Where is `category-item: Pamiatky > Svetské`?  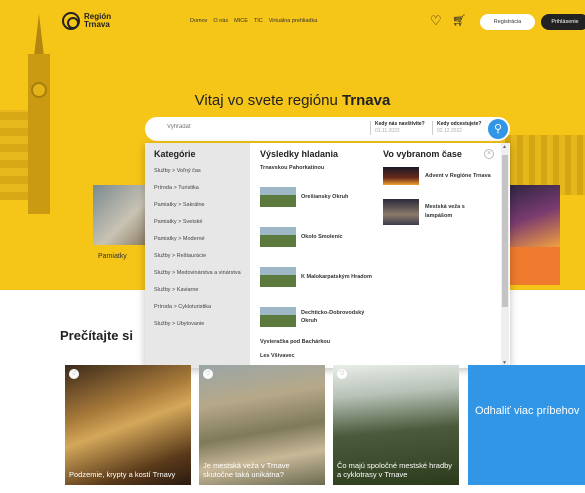 category-item: Pamiatky > Svetské is located at coordinates (202, 222).